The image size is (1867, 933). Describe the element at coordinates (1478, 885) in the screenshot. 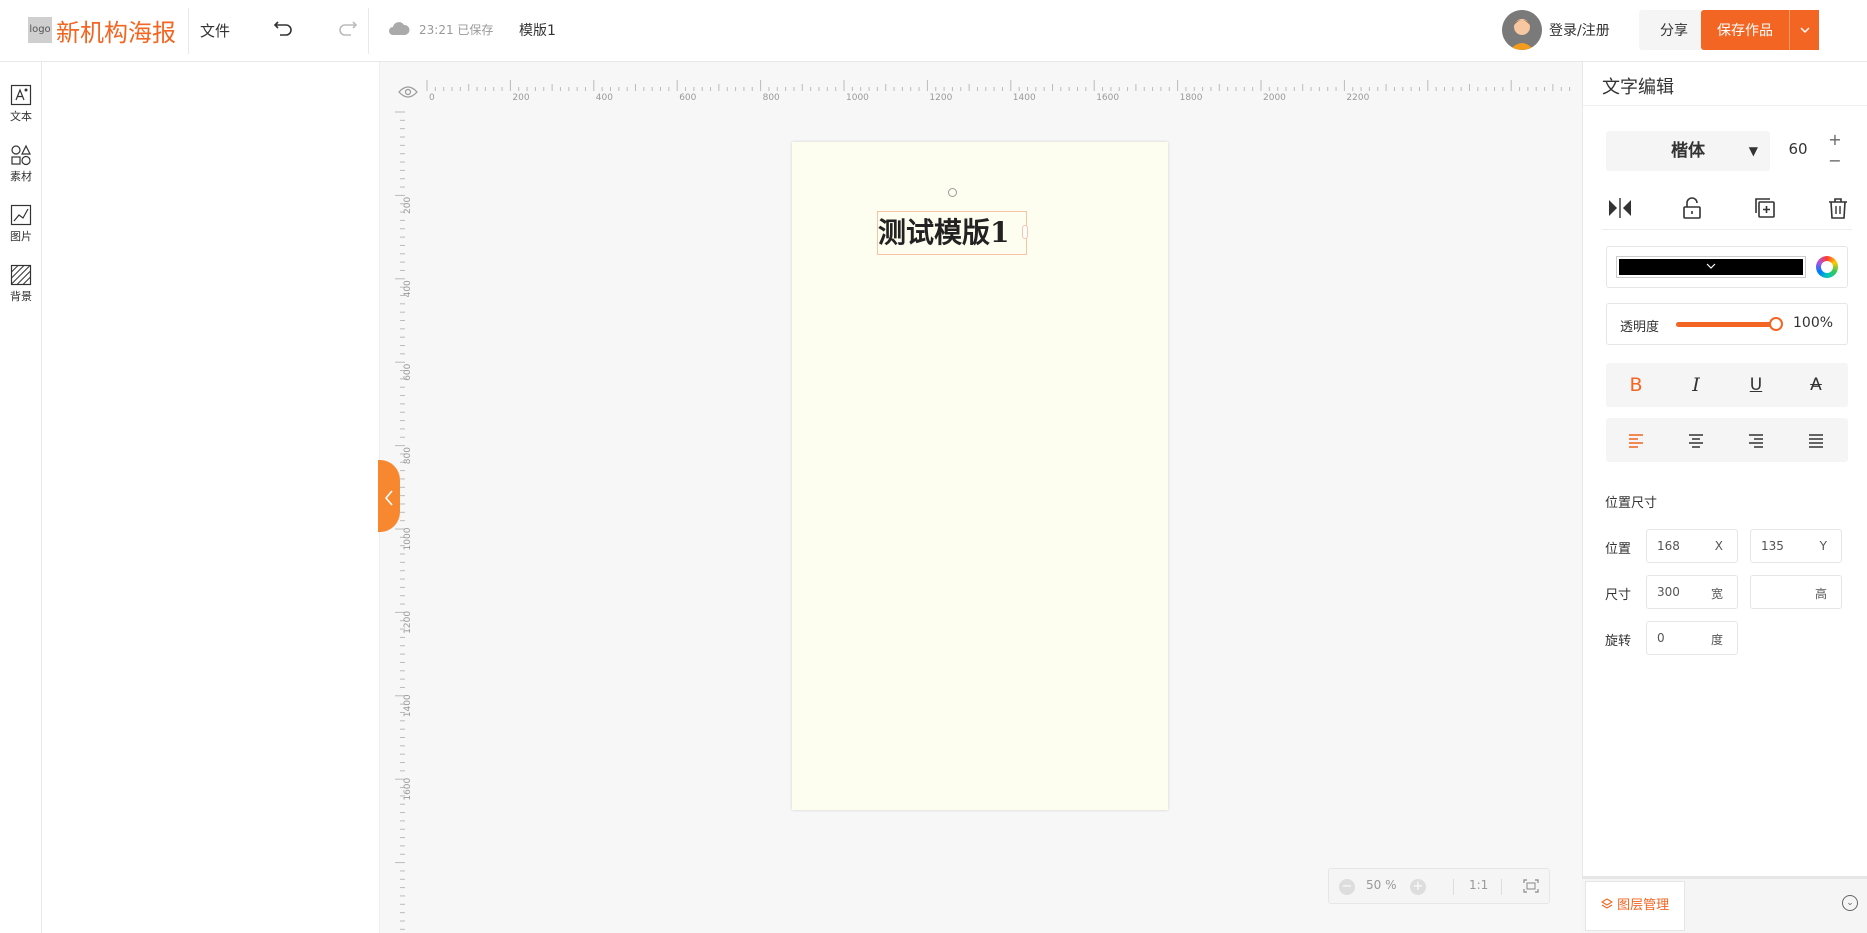

I see `actual-size-button: 1:1` at that location.